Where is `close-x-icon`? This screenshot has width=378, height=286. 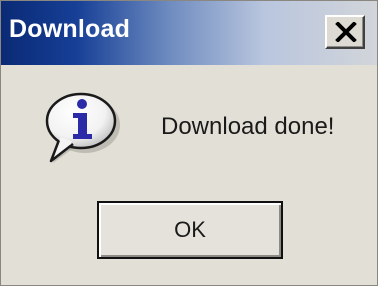 close-x-icon is located at coordinates (346, 32).